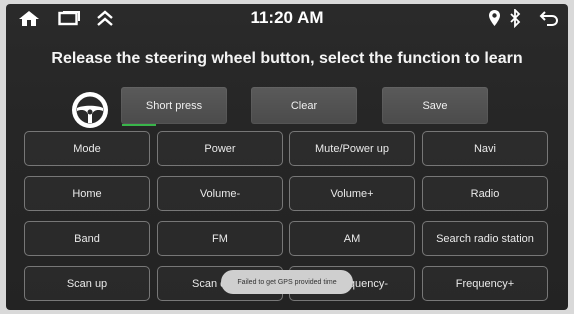 The image size is (574, 314). I want to click on clock: 11:20 AM, so click(287, 17).